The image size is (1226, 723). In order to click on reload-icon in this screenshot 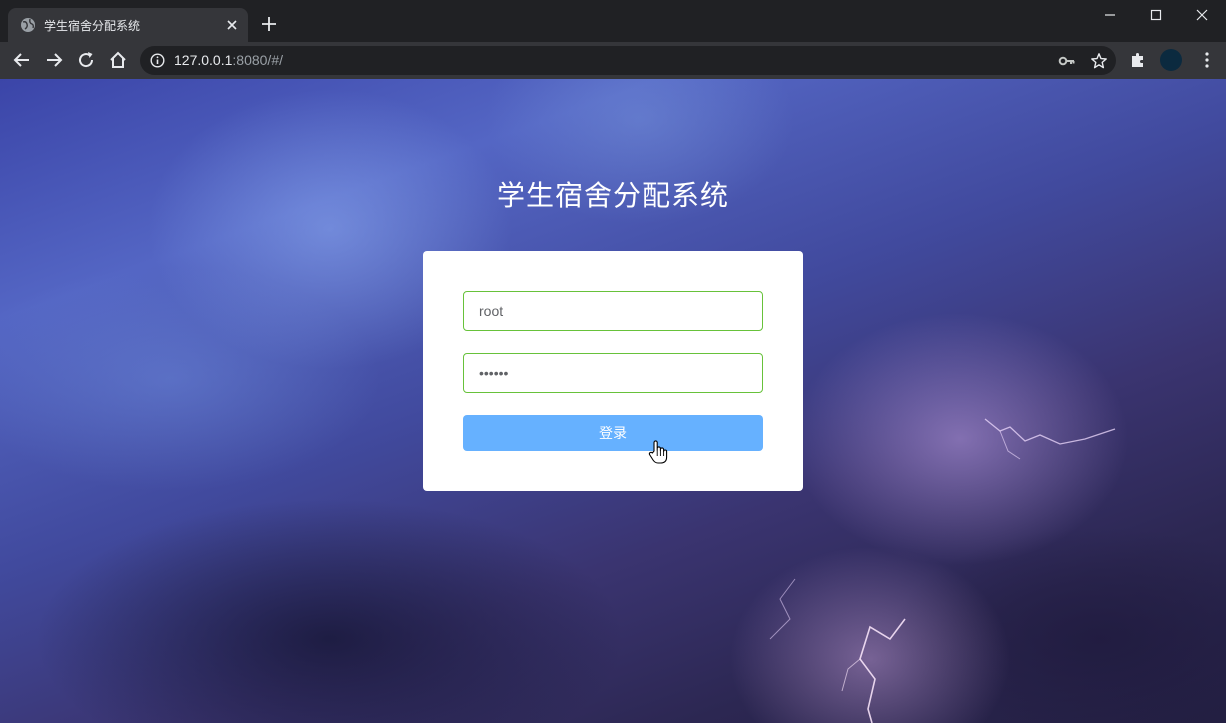, I will do `click(86, 60)`.